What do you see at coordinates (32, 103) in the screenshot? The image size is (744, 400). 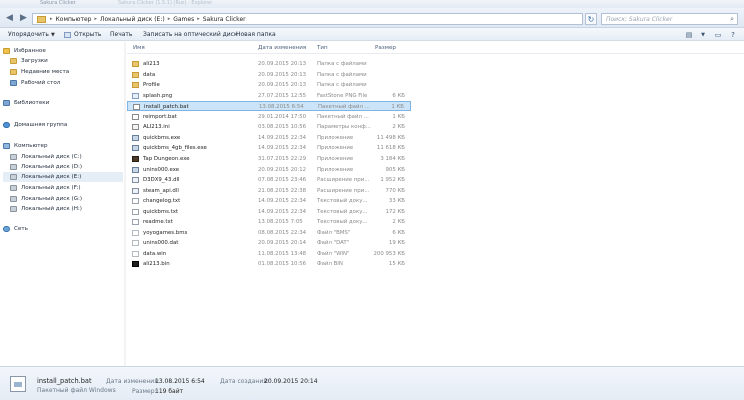 I see `nav-libraries-label: Библиотеки` at bounding box center [32, 103].